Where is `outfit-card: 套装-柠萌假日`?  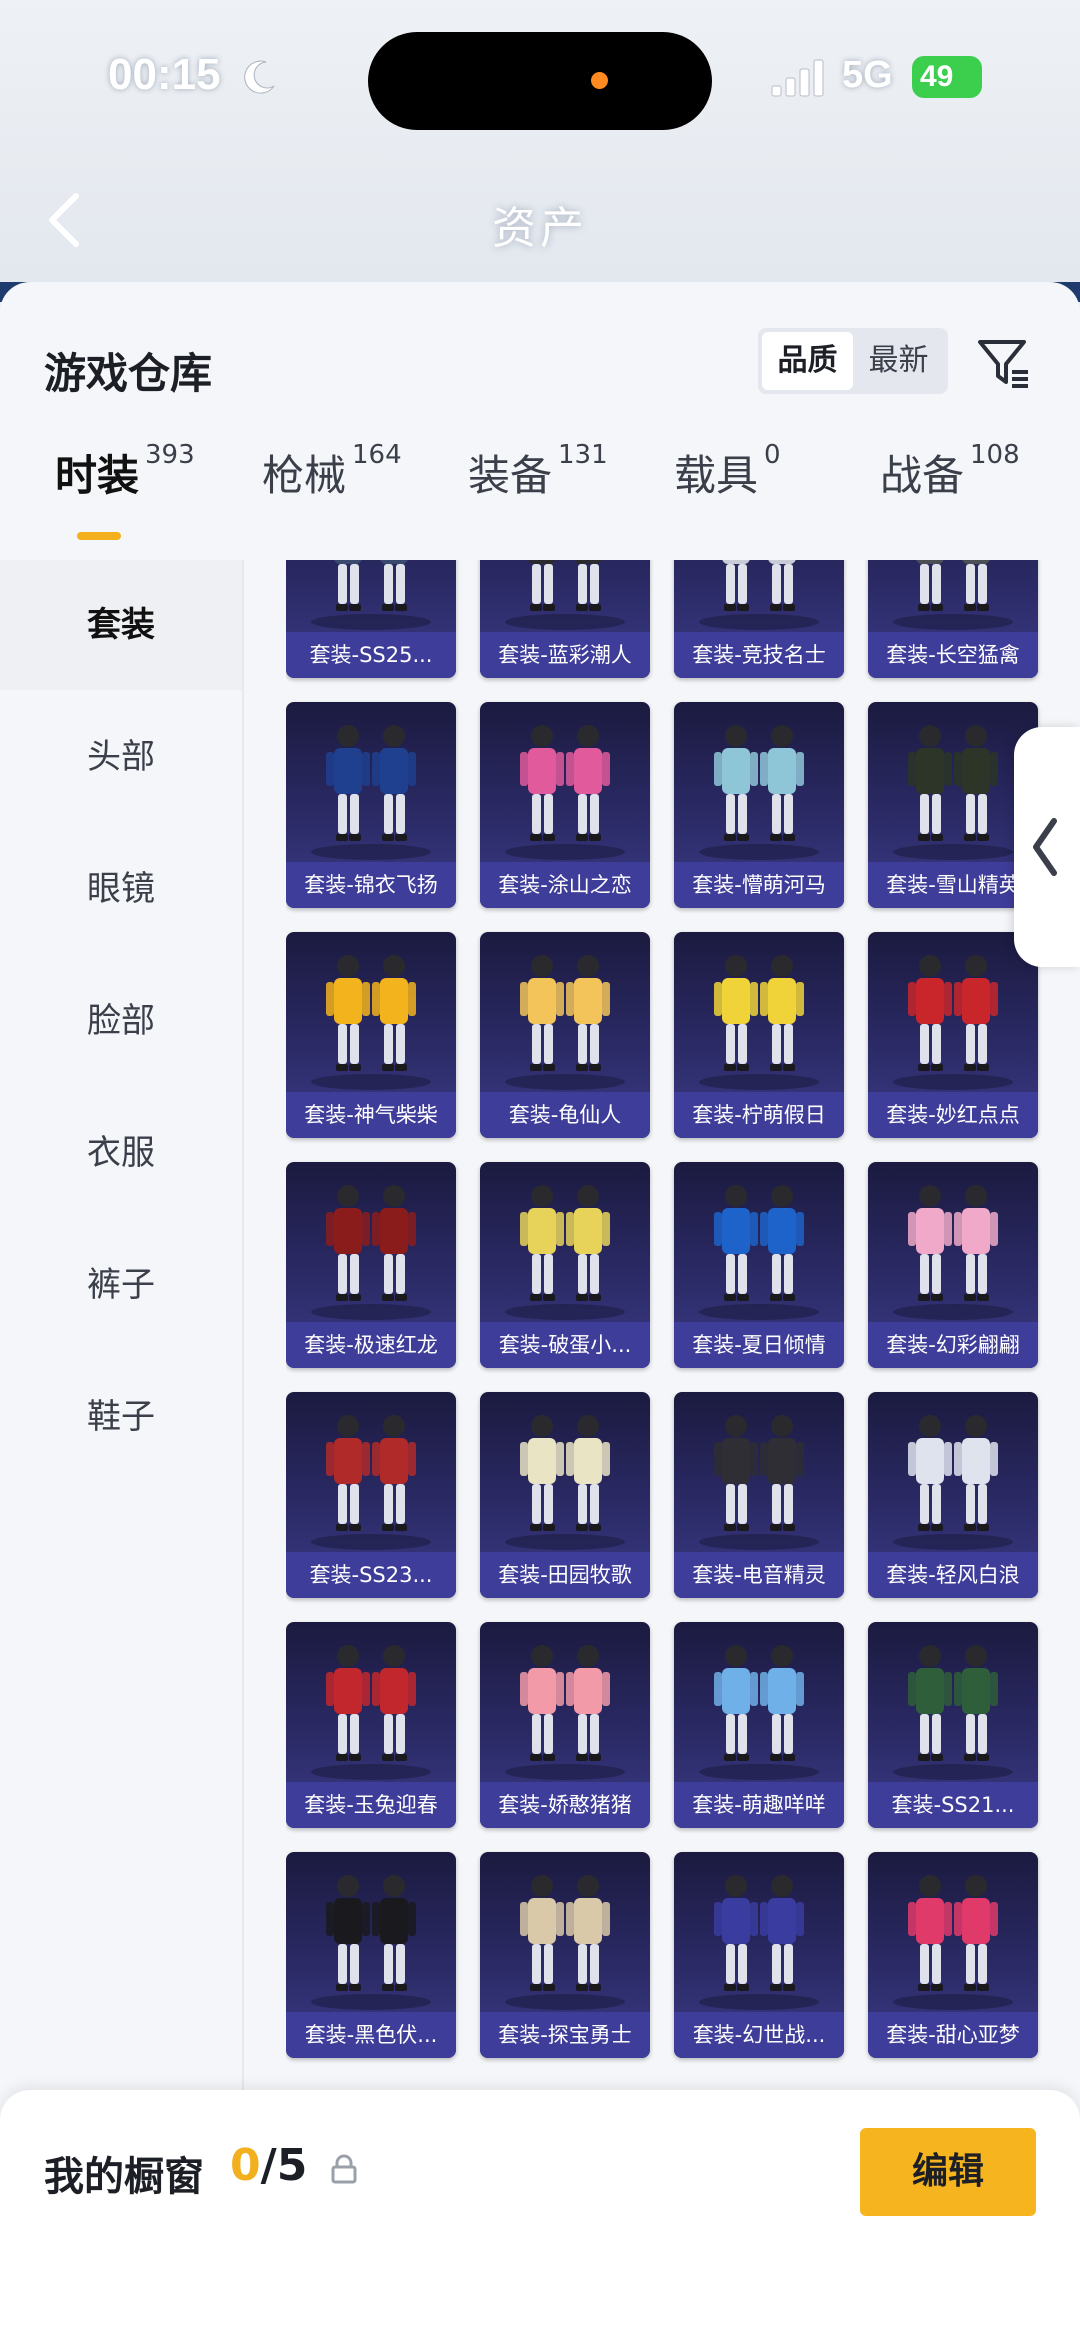
outfit-card: 套装-柠萌假日 is located at coordinates (759, 1035).